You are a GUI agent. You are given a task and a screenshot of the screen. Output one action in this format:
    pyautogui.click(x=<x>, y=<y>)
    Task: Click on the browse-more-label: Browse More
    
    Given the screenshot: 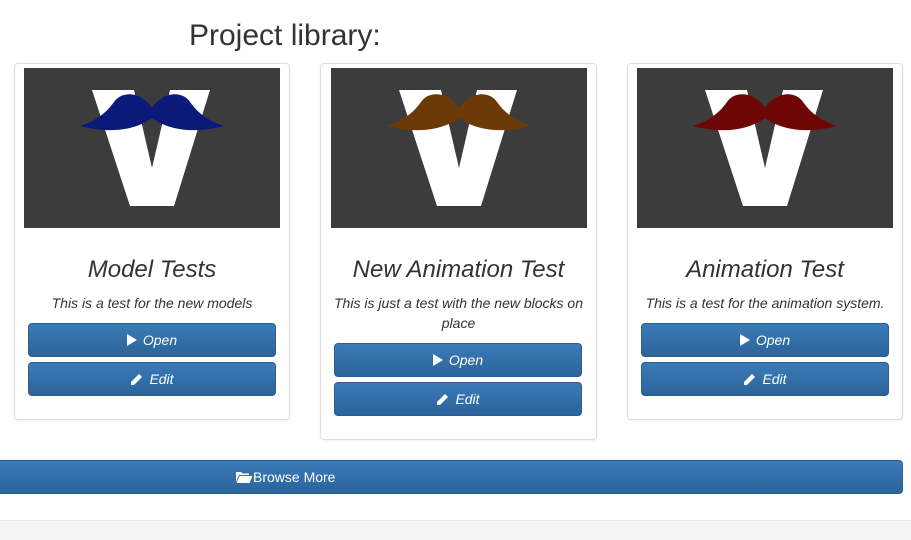 What is the action you would take?
    pyautogui.click(x=294, y=477)
    